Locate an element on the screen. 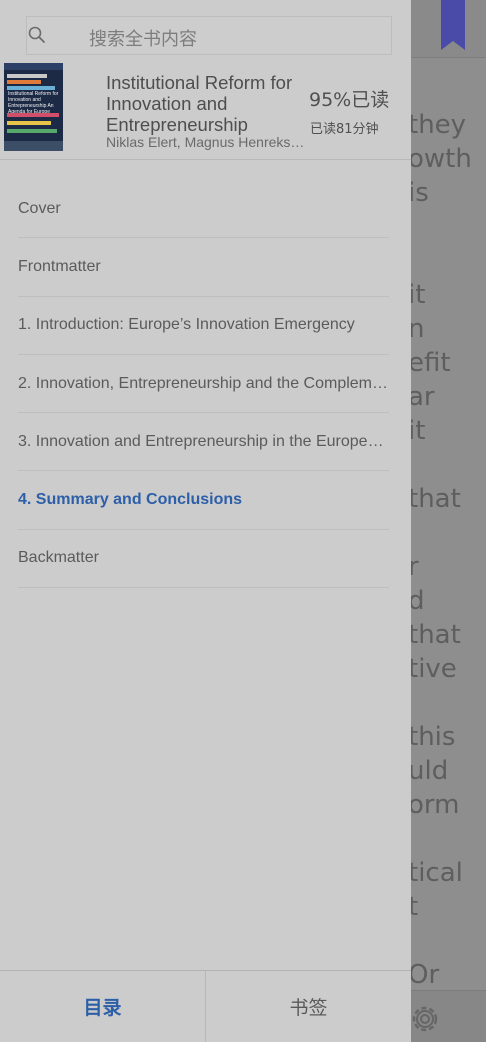  search-icon is located at coordinates (36, 34).